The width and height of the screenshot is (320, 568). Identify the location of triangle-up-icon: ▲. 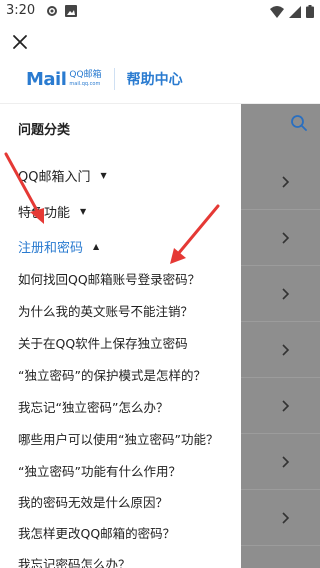
(96, 246).